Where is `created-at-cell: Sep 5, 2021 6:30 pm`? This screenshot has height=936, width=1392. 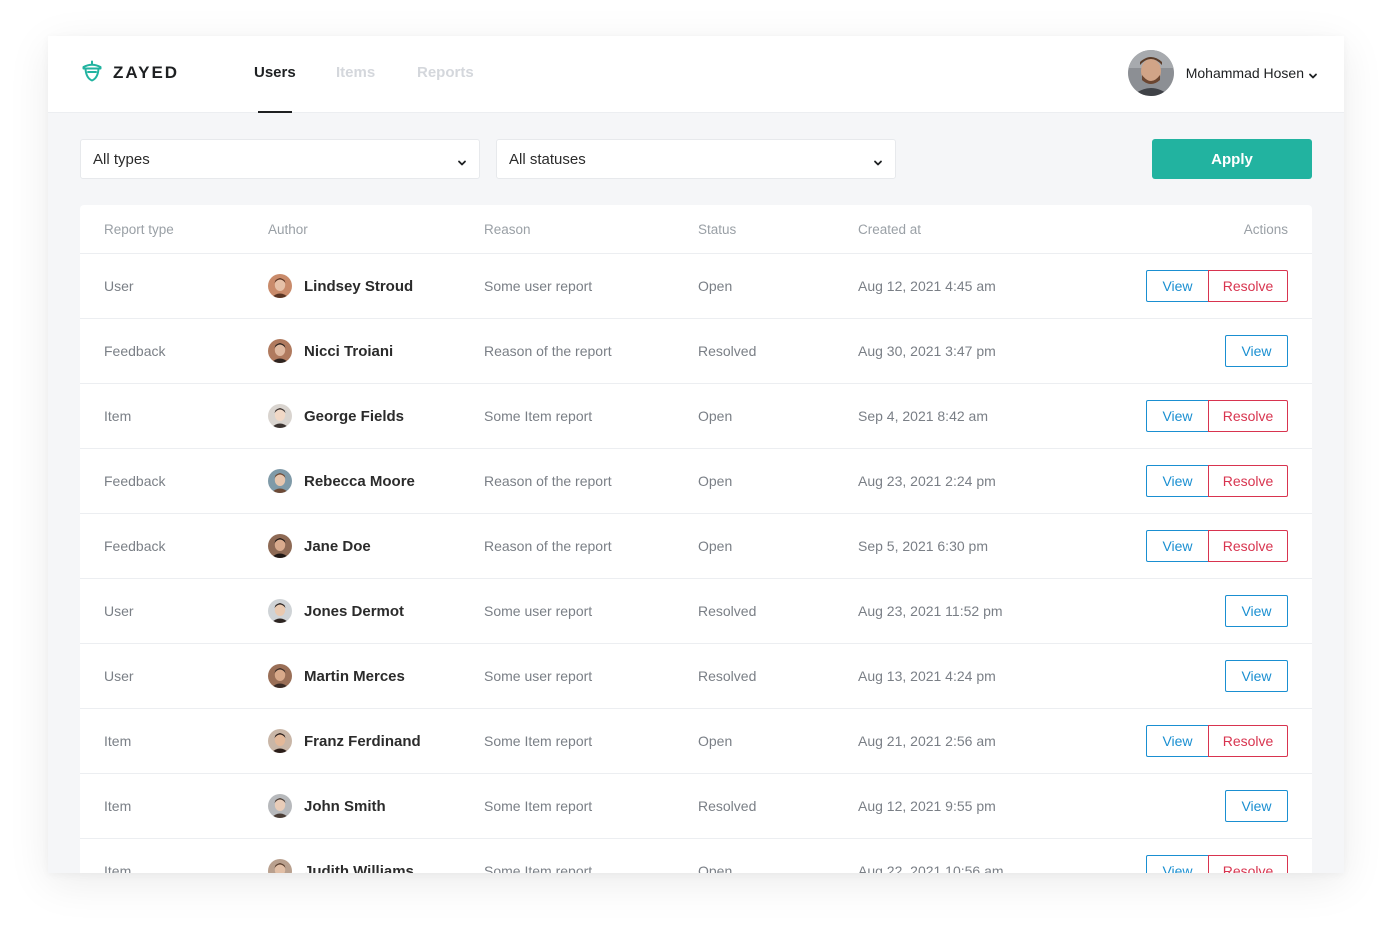
created-at-cell: Sep 5, 2021 6:30 pm is located at coordinates (923, 546).